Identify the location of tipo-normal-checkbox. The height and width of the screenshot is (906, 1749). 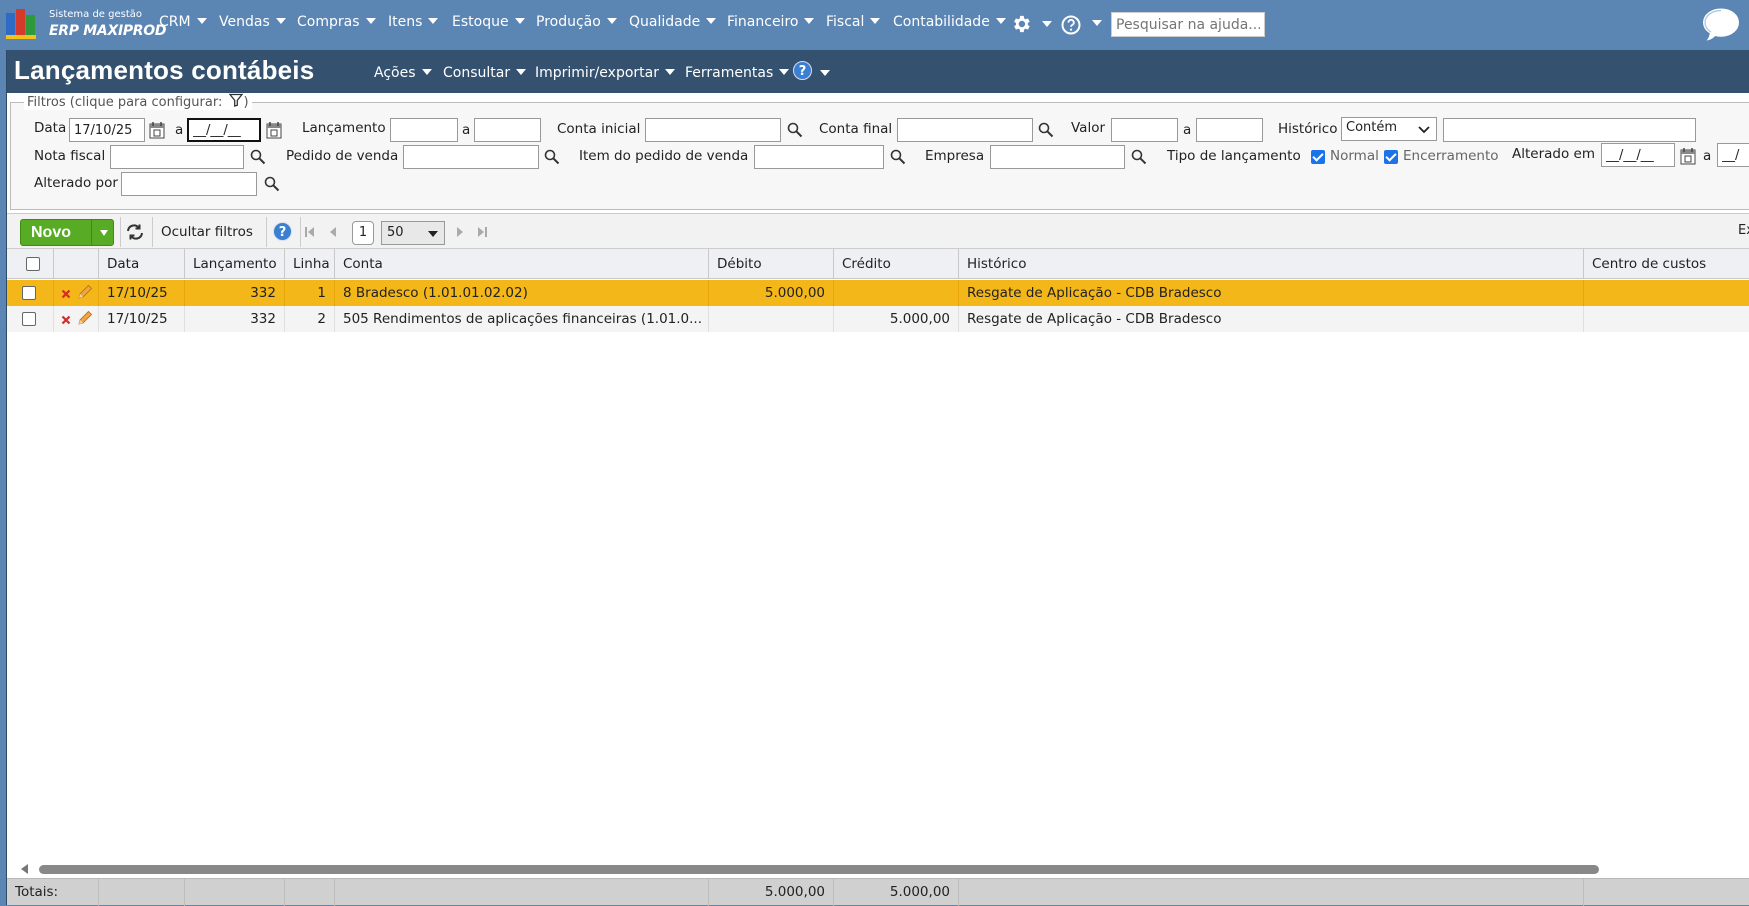
(1318, 157).